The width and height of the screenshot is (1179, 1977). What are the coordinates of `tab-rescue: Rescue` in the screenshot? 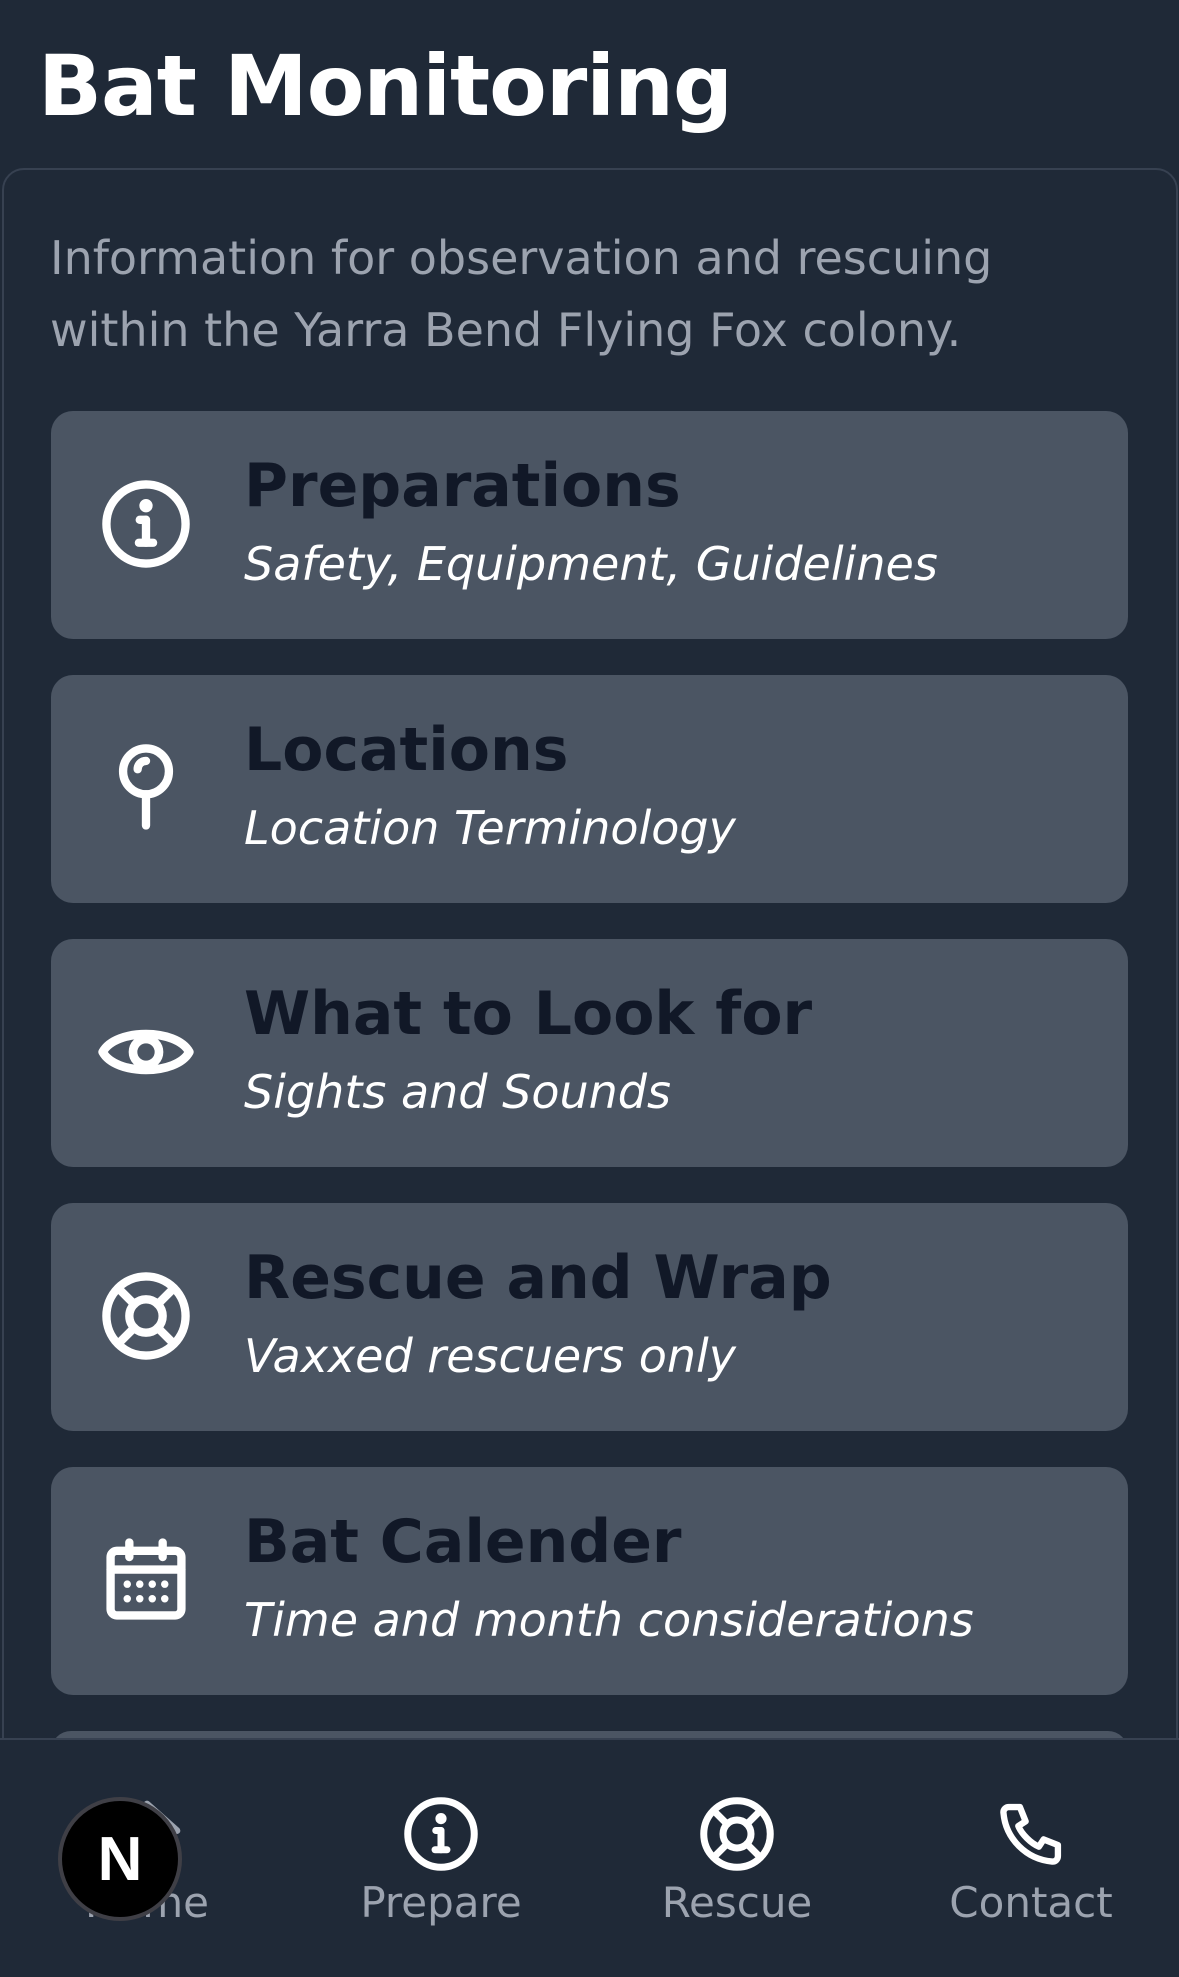 It's located at (737, 1858).